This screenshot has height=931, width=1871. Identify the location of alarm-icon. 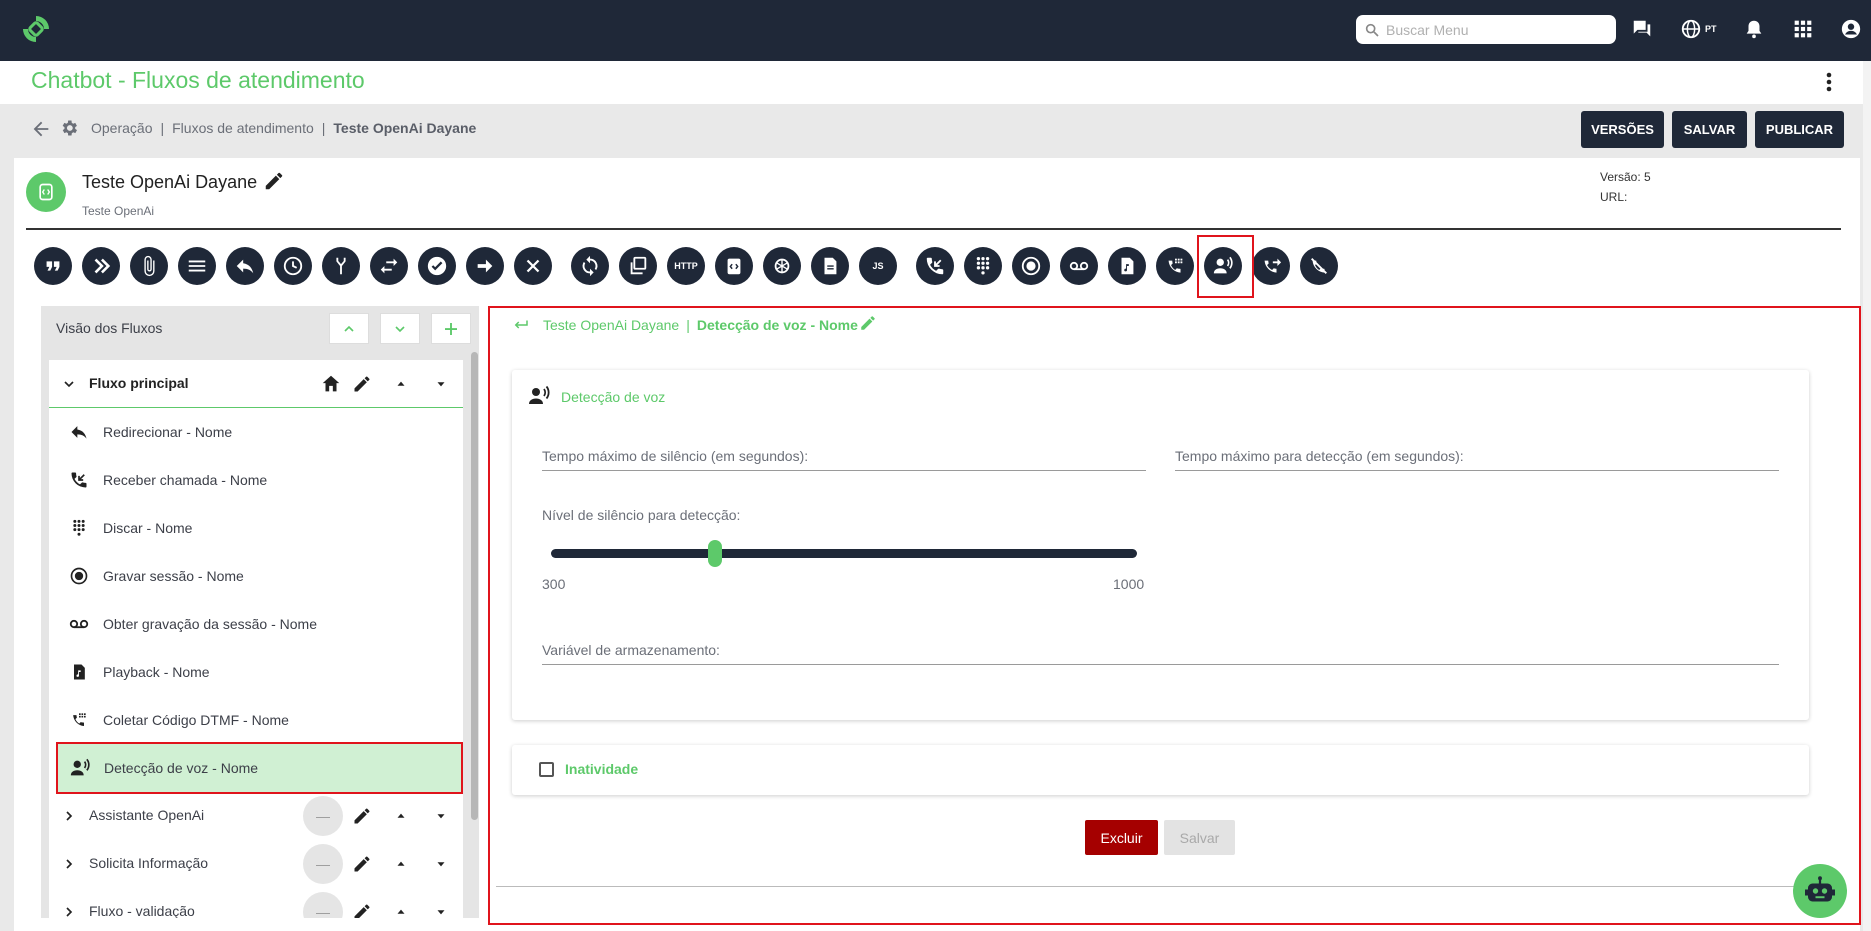
(1754, 29).